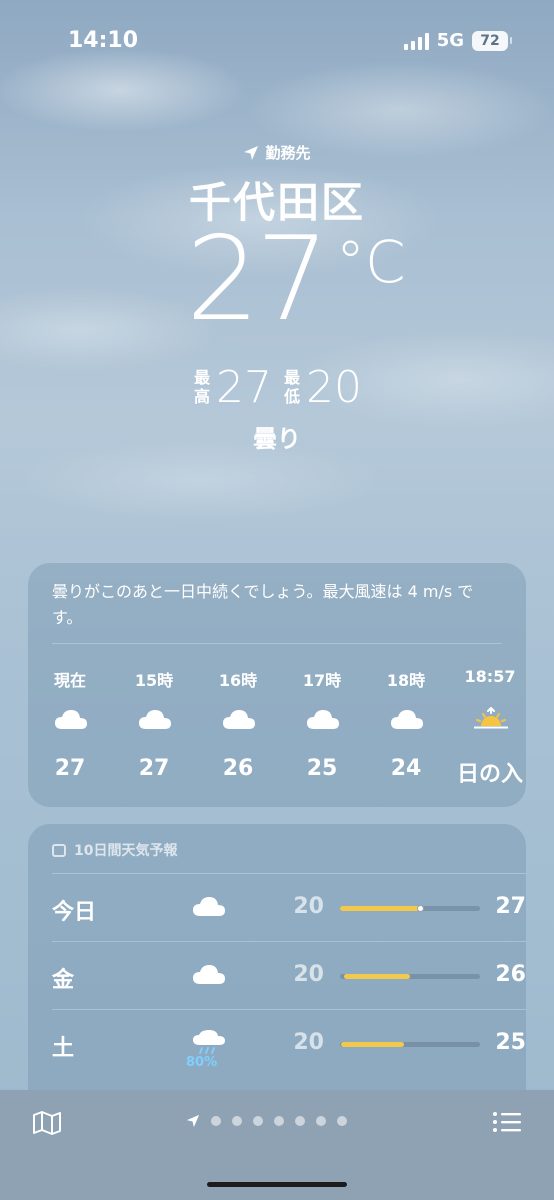 This screenshot has width=554, height=1200. I want to click on battery-level: 72, so click(490, 40).